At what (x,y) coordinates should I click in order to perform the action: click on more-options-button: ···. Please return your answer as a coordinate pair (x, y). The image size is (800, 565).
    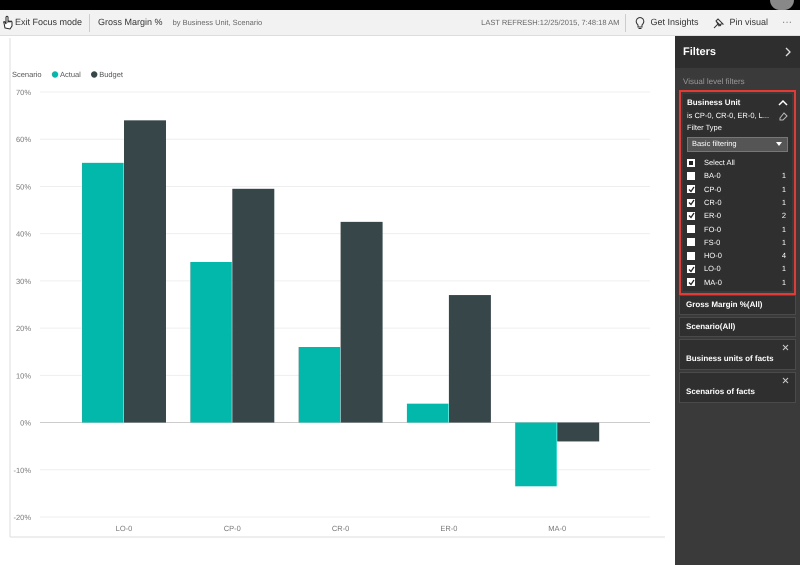
    Looking at the image, I should click on (787, 22).